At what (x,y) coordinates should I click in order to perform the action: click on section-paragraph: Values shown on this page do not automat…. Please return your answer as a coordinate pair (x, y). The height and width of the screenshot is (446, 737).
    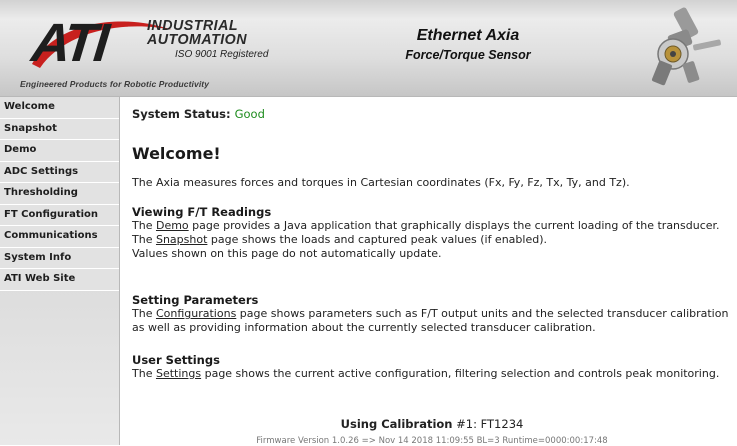
    Looking at the image, I should click on (287, 253).